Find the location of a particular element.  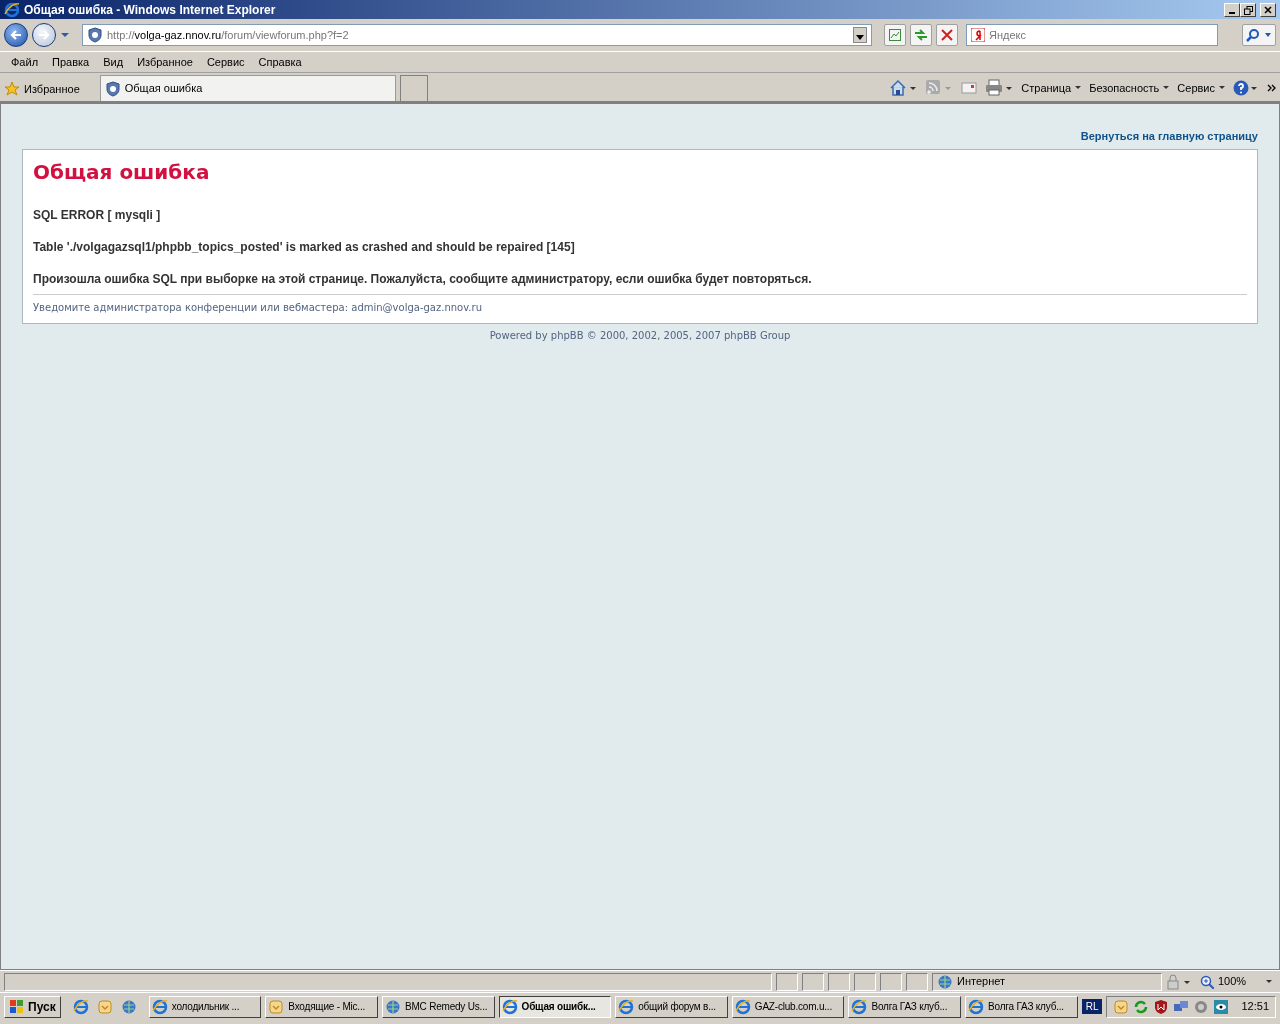

chevron-icon is located at coordinates (1271, 88).